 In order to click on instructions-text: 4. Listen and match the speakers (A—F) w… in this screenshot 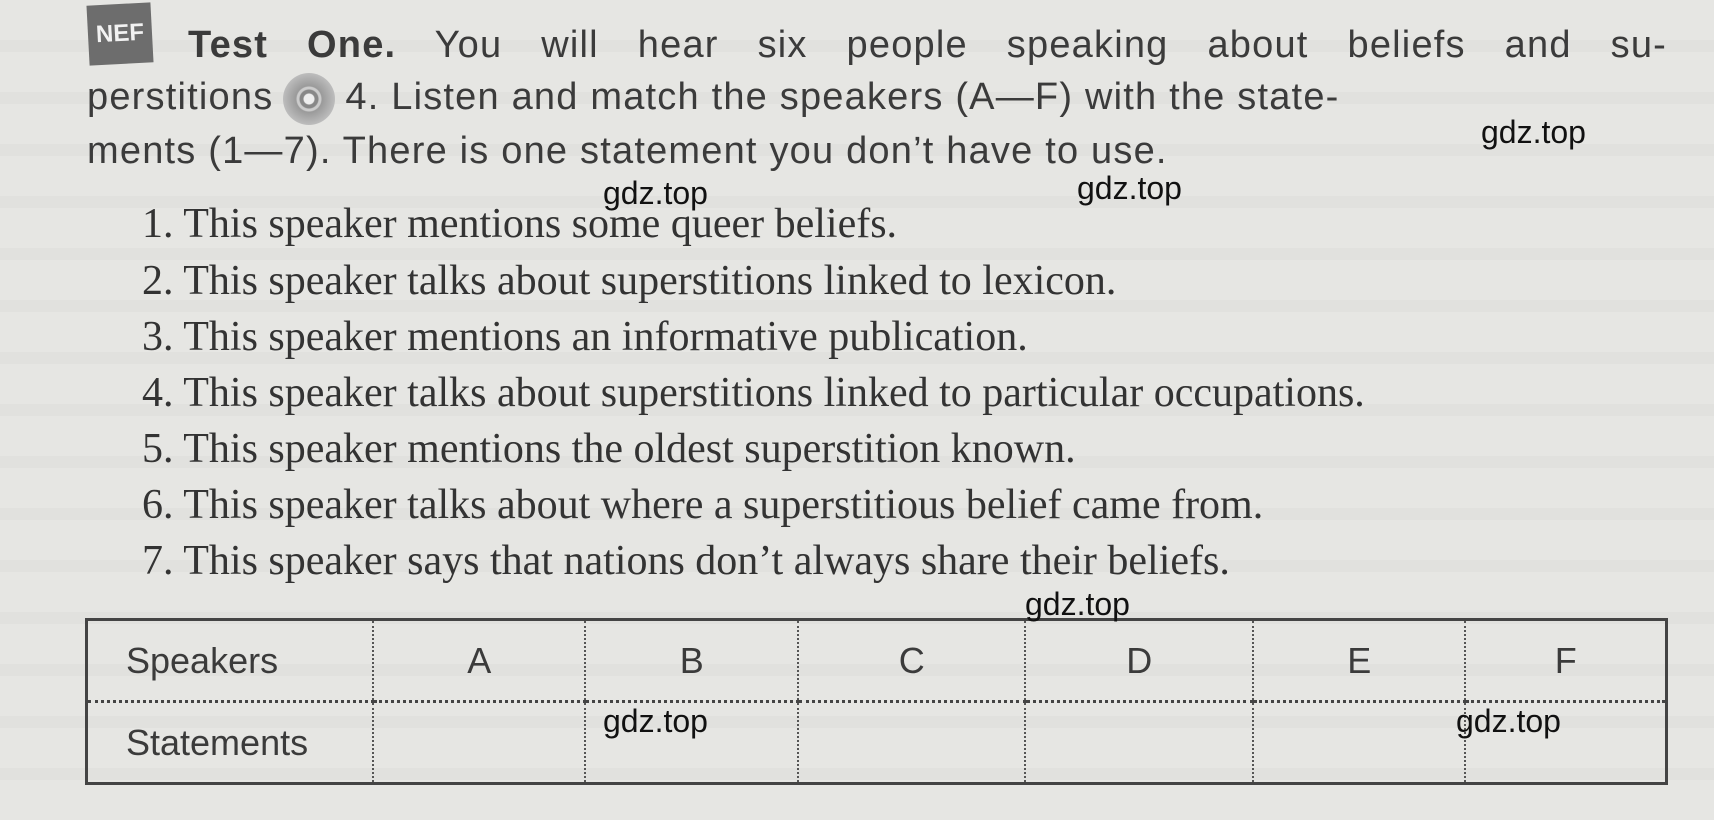, I will do `click(842, 97)`.